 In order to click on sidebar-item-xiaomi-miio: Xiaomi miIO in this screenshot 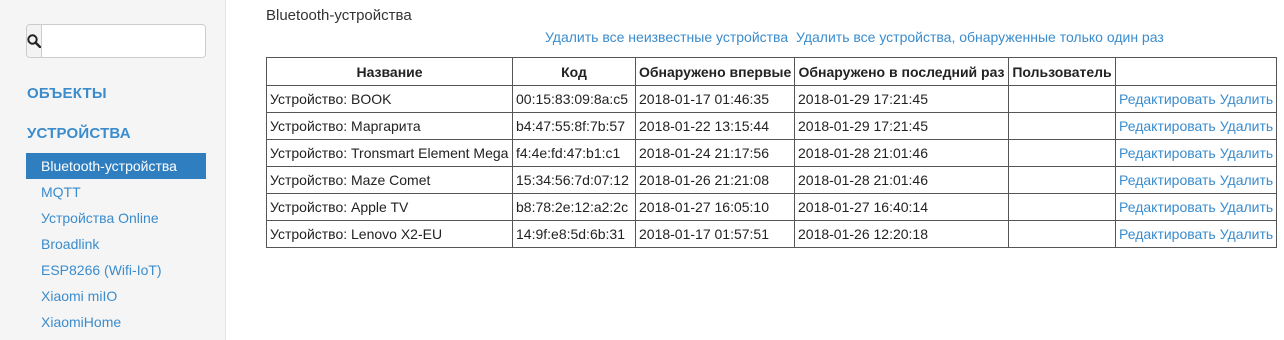, I will do `click(116, 296)`.